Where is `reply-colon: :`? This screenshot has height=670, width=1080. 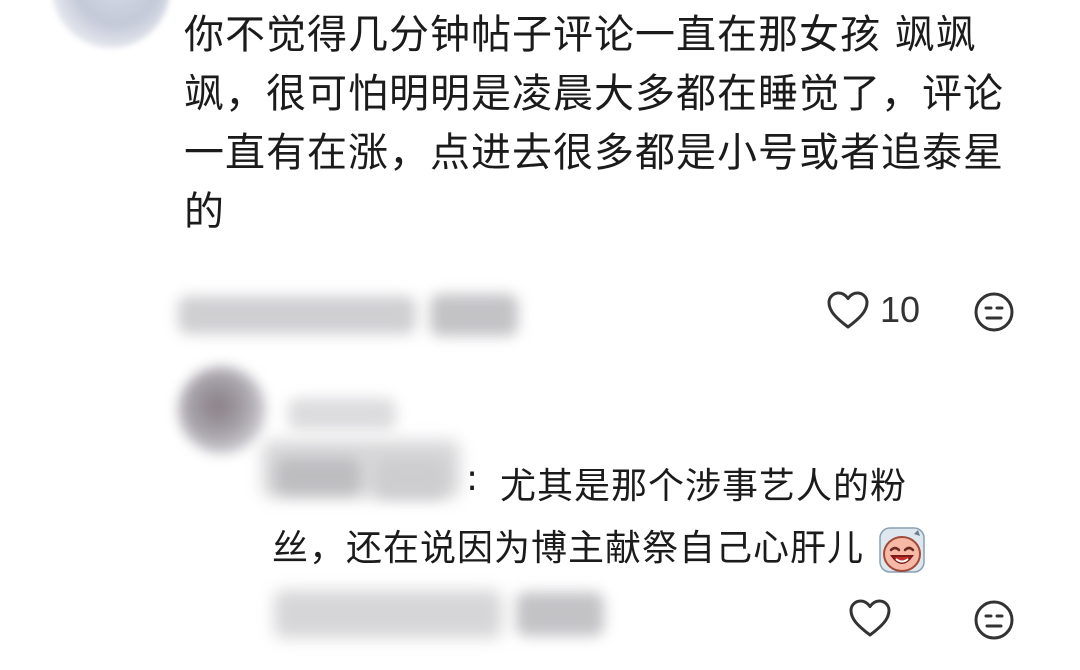 reply-colon: : is located at coordinates (472, 478).